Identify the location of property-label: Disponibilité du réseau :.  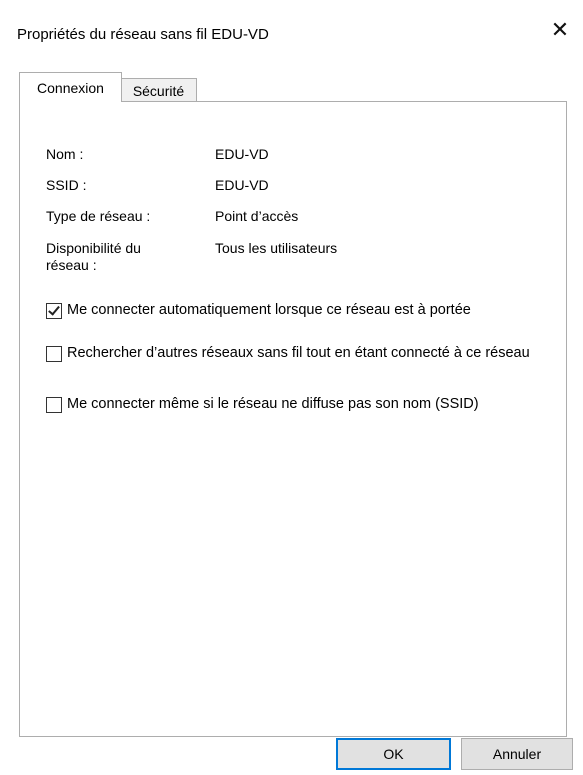
(93, 256).